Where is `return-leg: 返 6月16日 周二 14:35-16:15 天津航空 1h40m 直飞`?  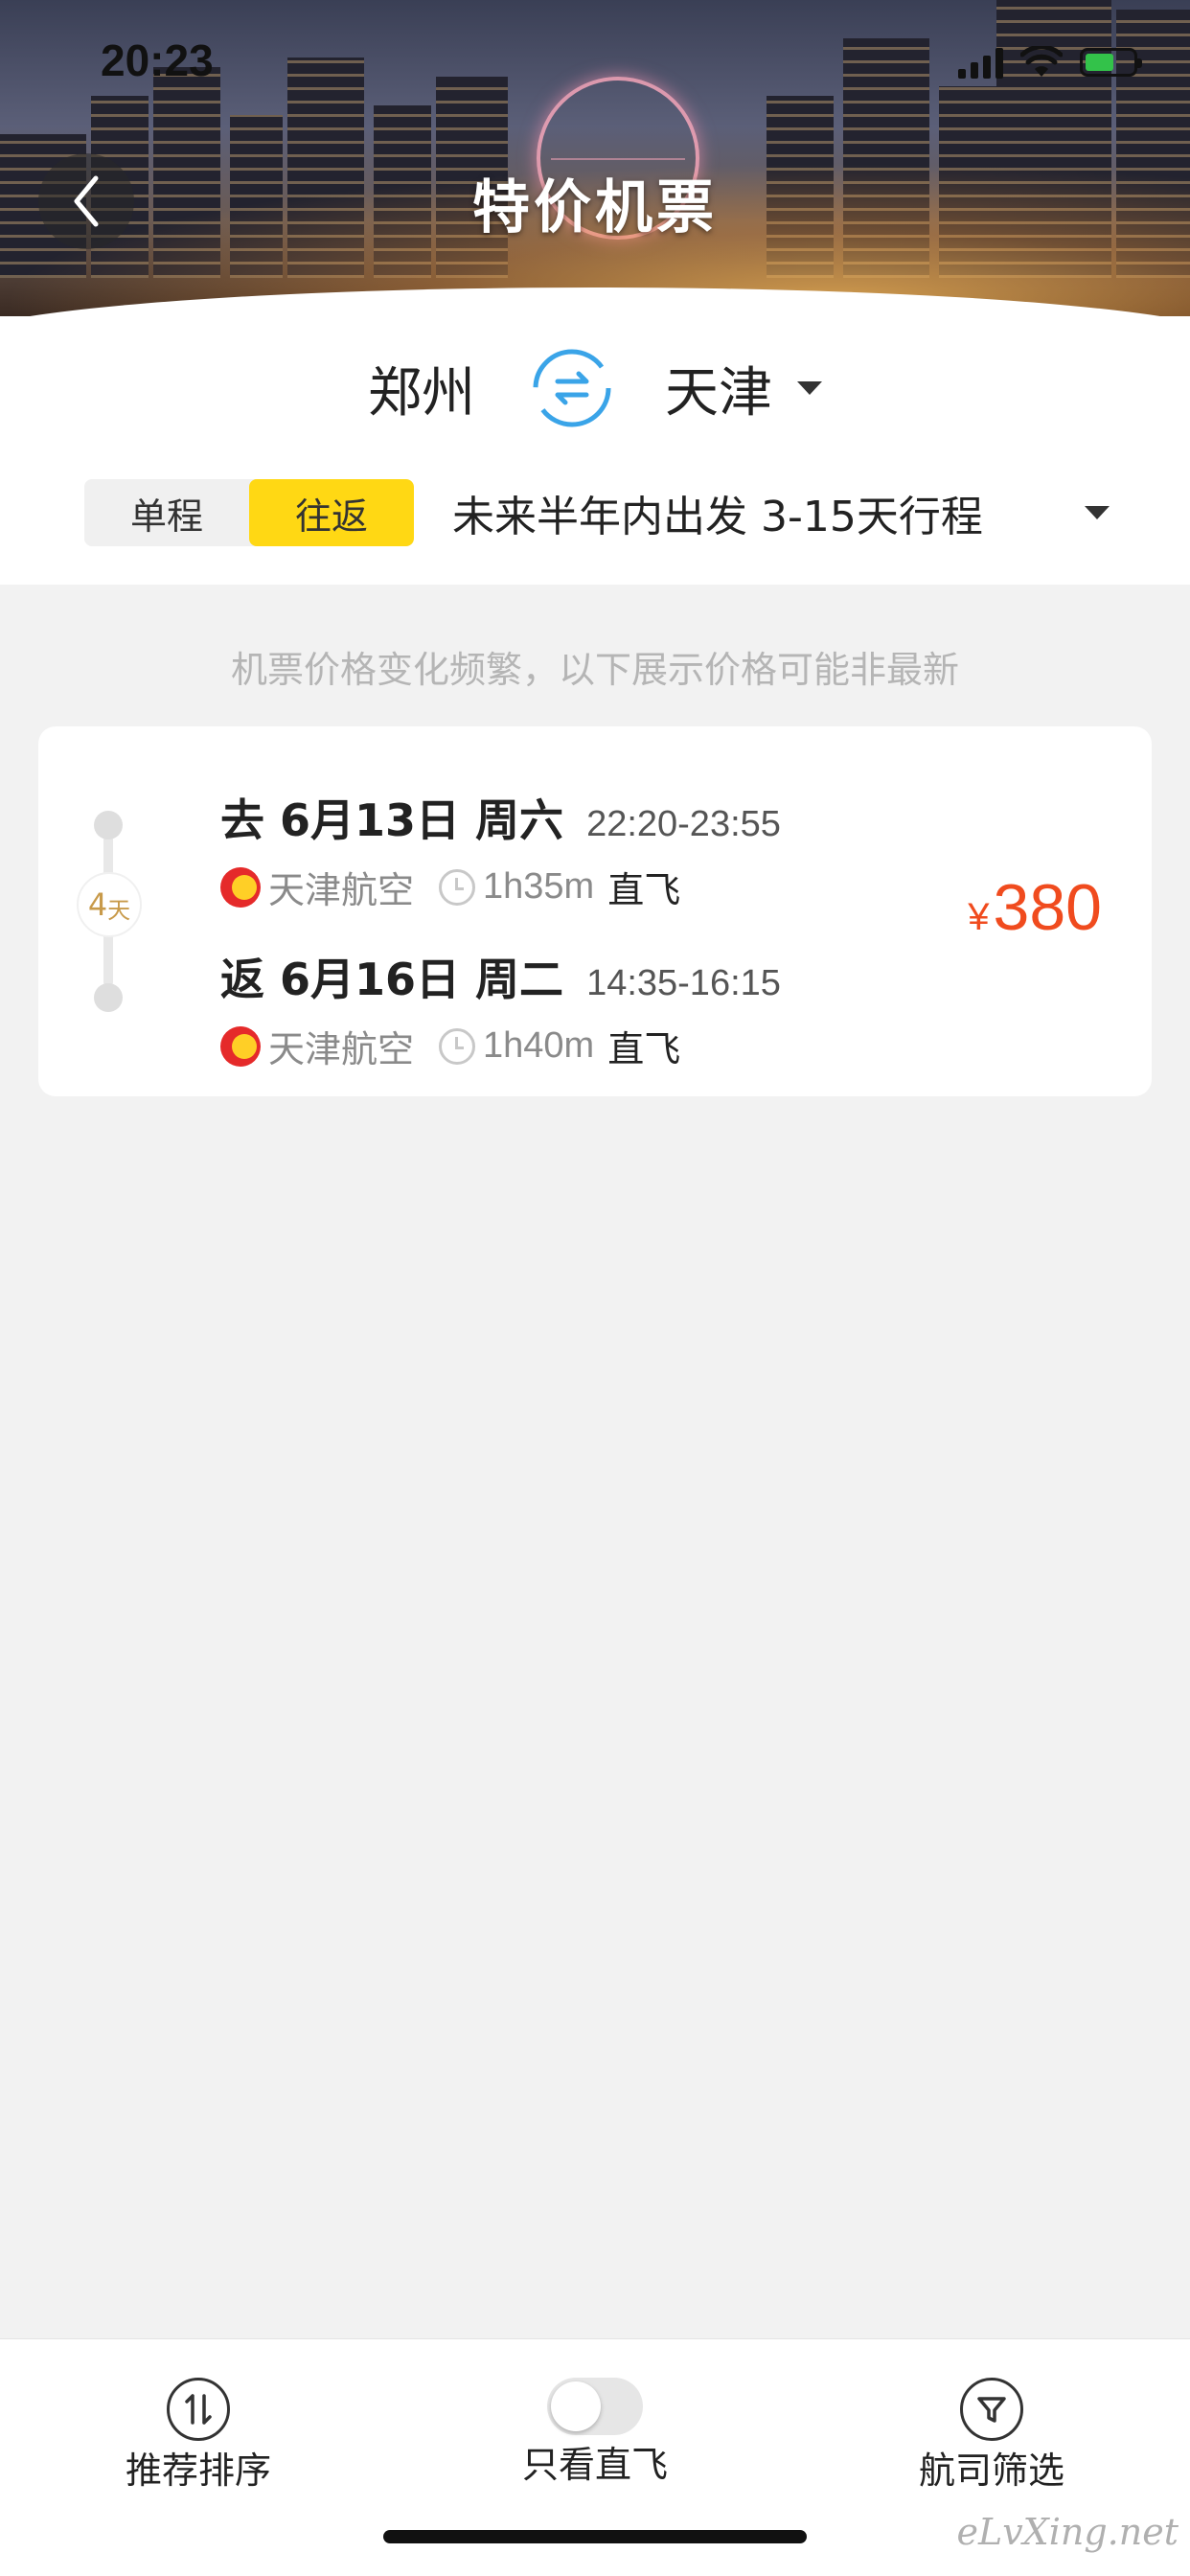 return-leg: 返 6月16日 周二 14:35-16:15 天津航空 1h40m 直飞 is located at coordinates (500, 1008).